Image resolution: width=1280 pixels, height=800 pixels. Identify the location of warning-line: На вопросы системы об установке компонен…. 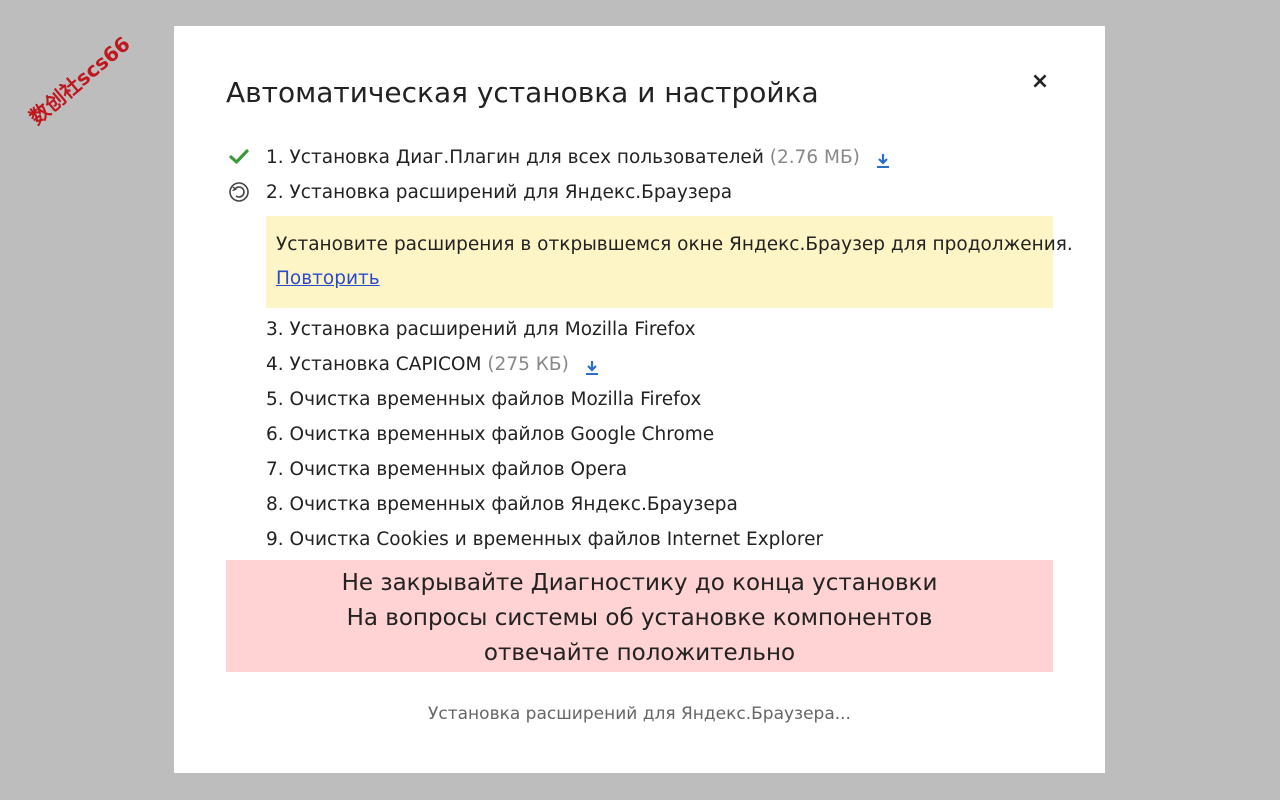
(639, 618).